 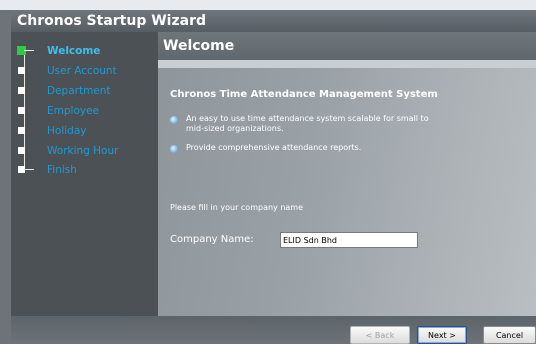 I want to click on page-header: Welcome, so click(x=347, y=46).